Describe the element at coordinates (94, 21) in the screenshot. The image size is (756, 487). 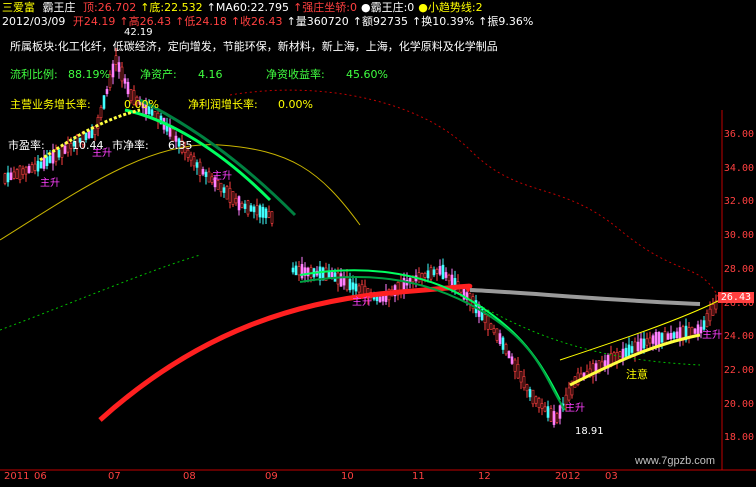
I see `quote-token-0: 开24.19` at that location.